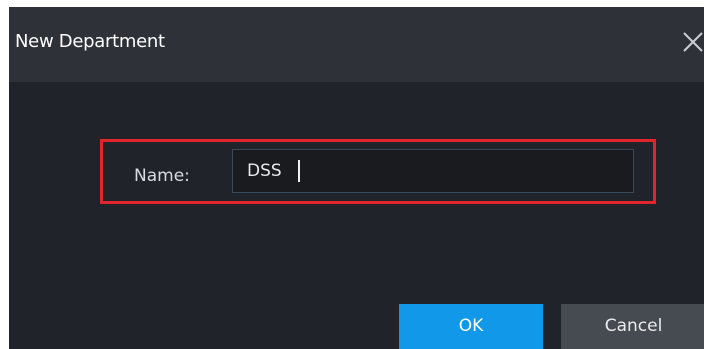 This screenshot has height=349, width=704. I want to click on ok-button: OK, so click(471, 326).